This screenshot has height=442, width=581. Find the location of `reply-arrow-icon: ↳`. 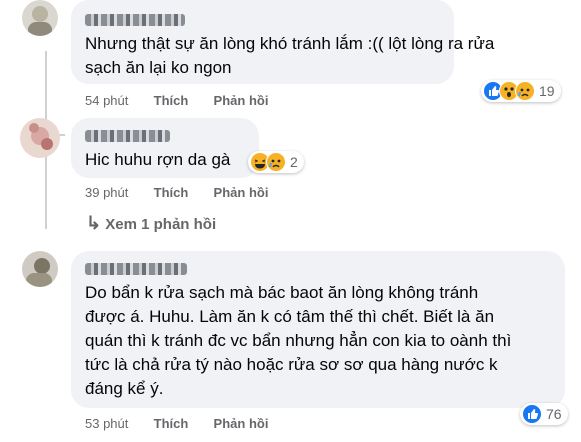

reply-arrow-icon: ↳ is located at coordinates (94, 223).